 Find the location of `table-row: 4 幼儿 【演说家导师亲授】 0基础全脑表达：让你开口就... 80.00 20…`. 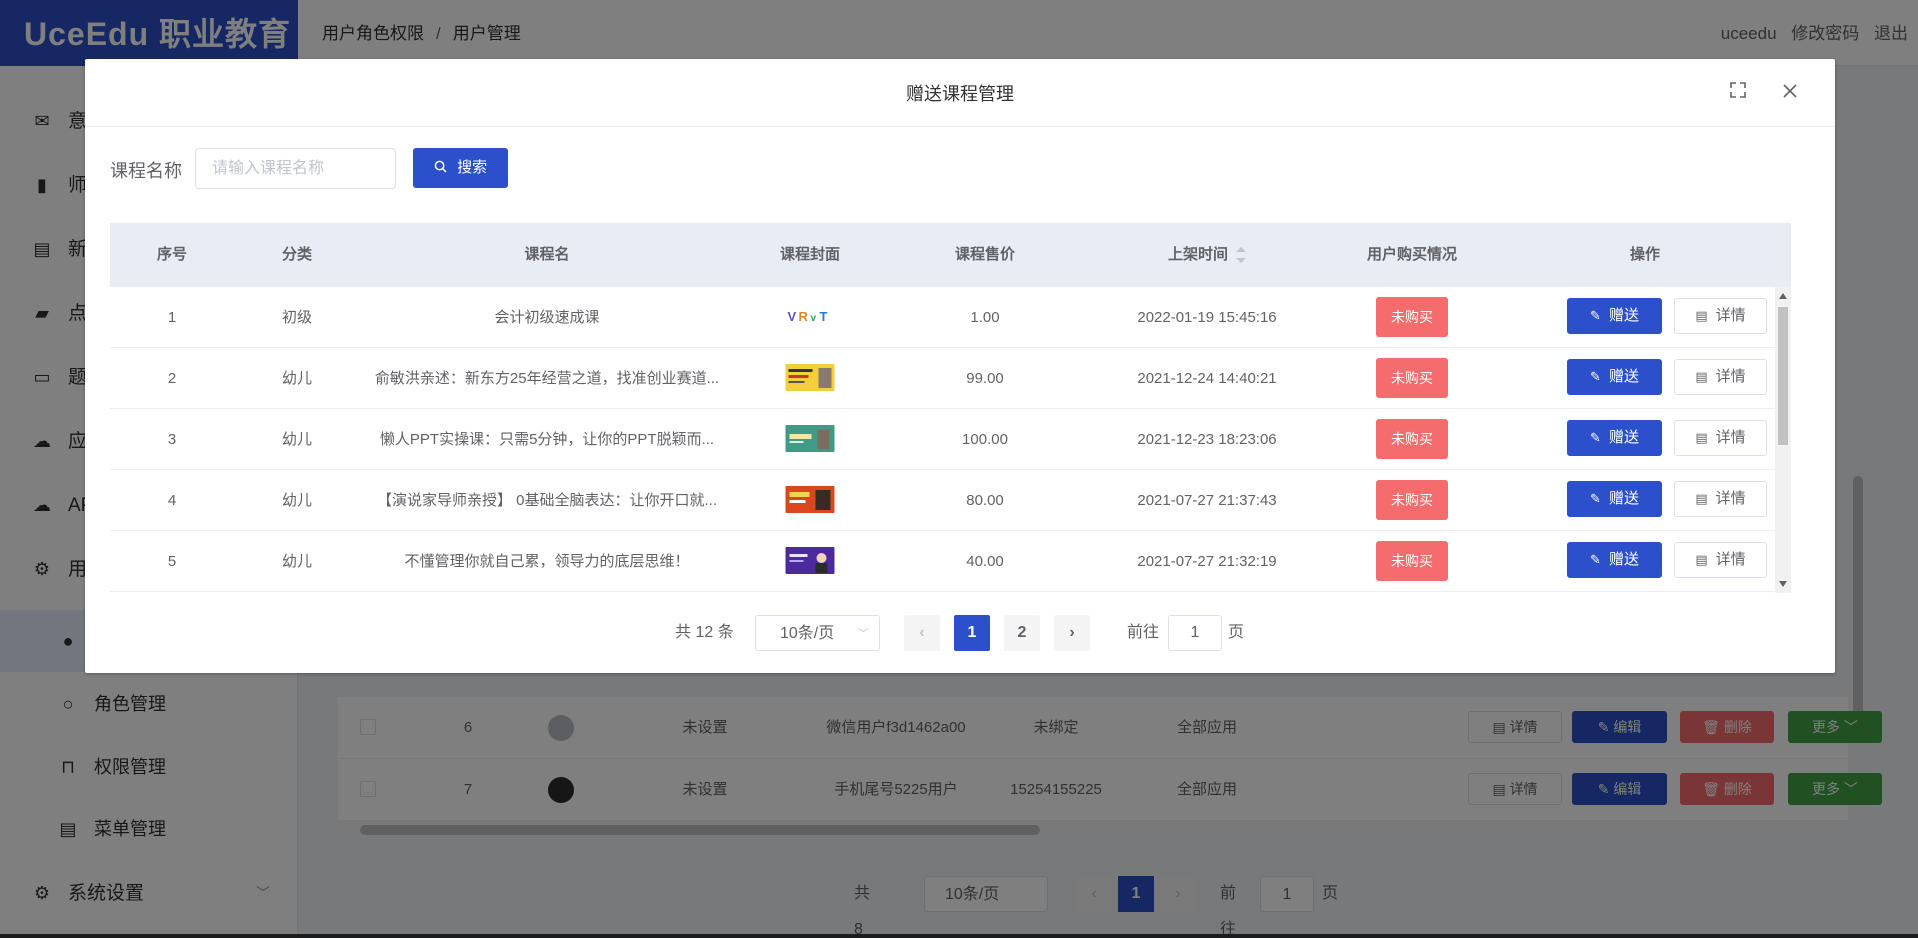

table-row: 4 幼儿 【演说家导师亲授】 0基础全脑表达：让你开口就... 80.00 20… is located at coordinates (942, 500).